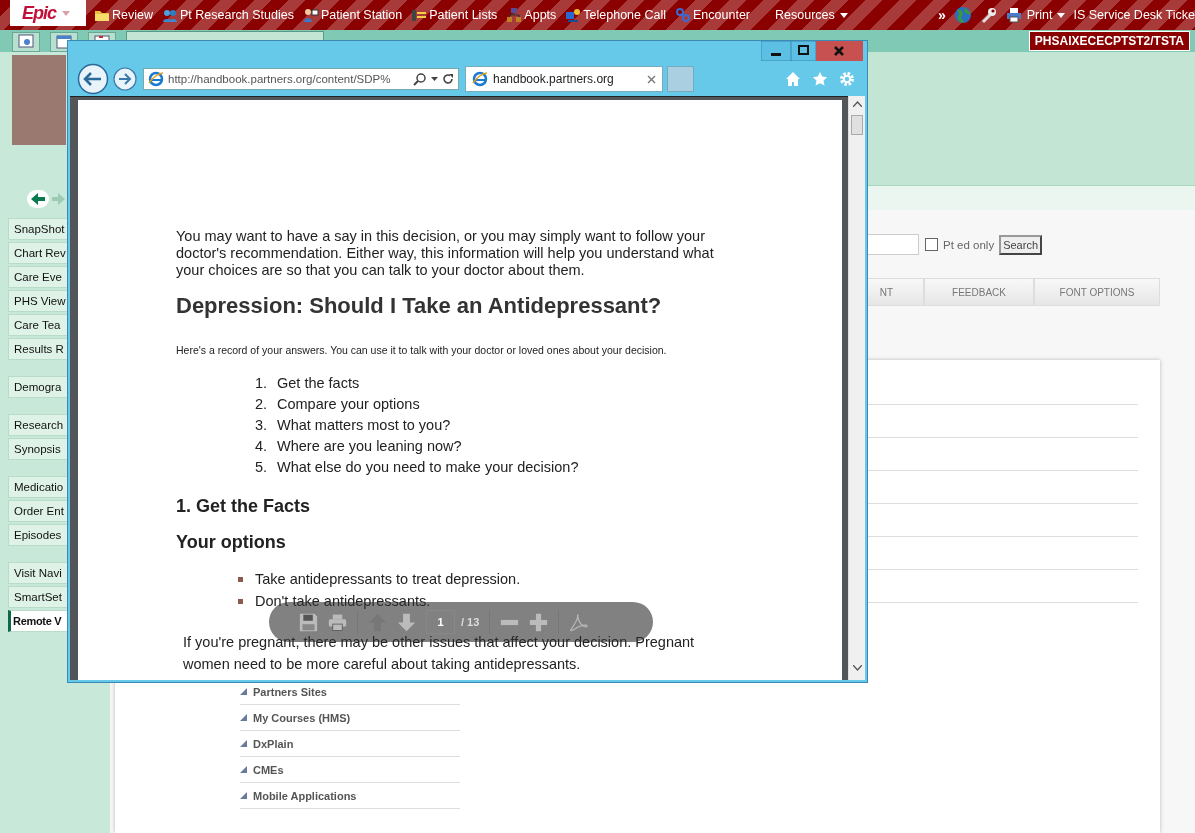  Describe the element at coordinates (470, 622) in the screenshot. I see `page-count: / 13` at that location.